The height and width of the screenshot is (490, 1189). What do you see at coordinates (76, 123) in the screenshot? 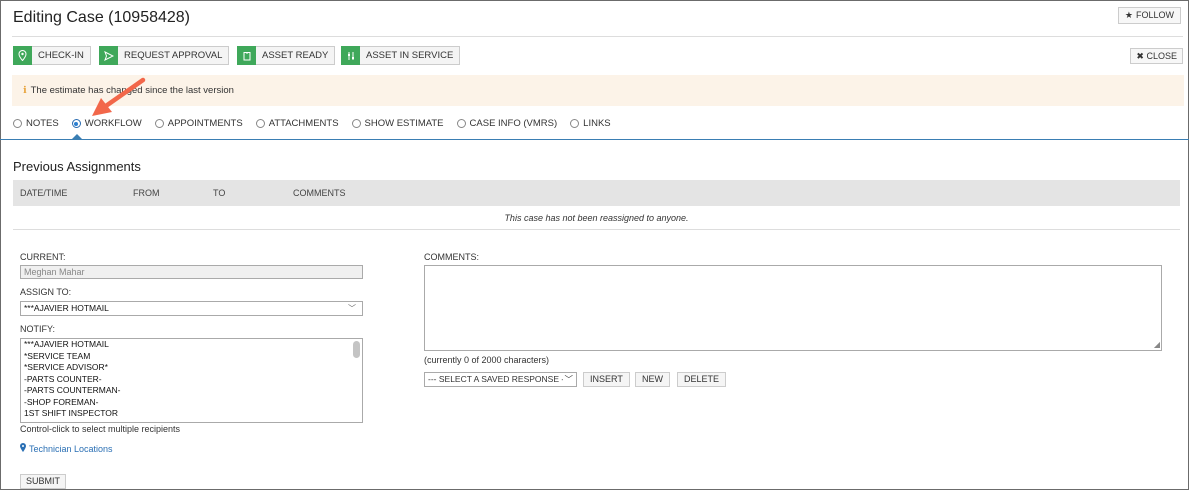
I see `radio-selected-icon` at bounding box center [76, 123].